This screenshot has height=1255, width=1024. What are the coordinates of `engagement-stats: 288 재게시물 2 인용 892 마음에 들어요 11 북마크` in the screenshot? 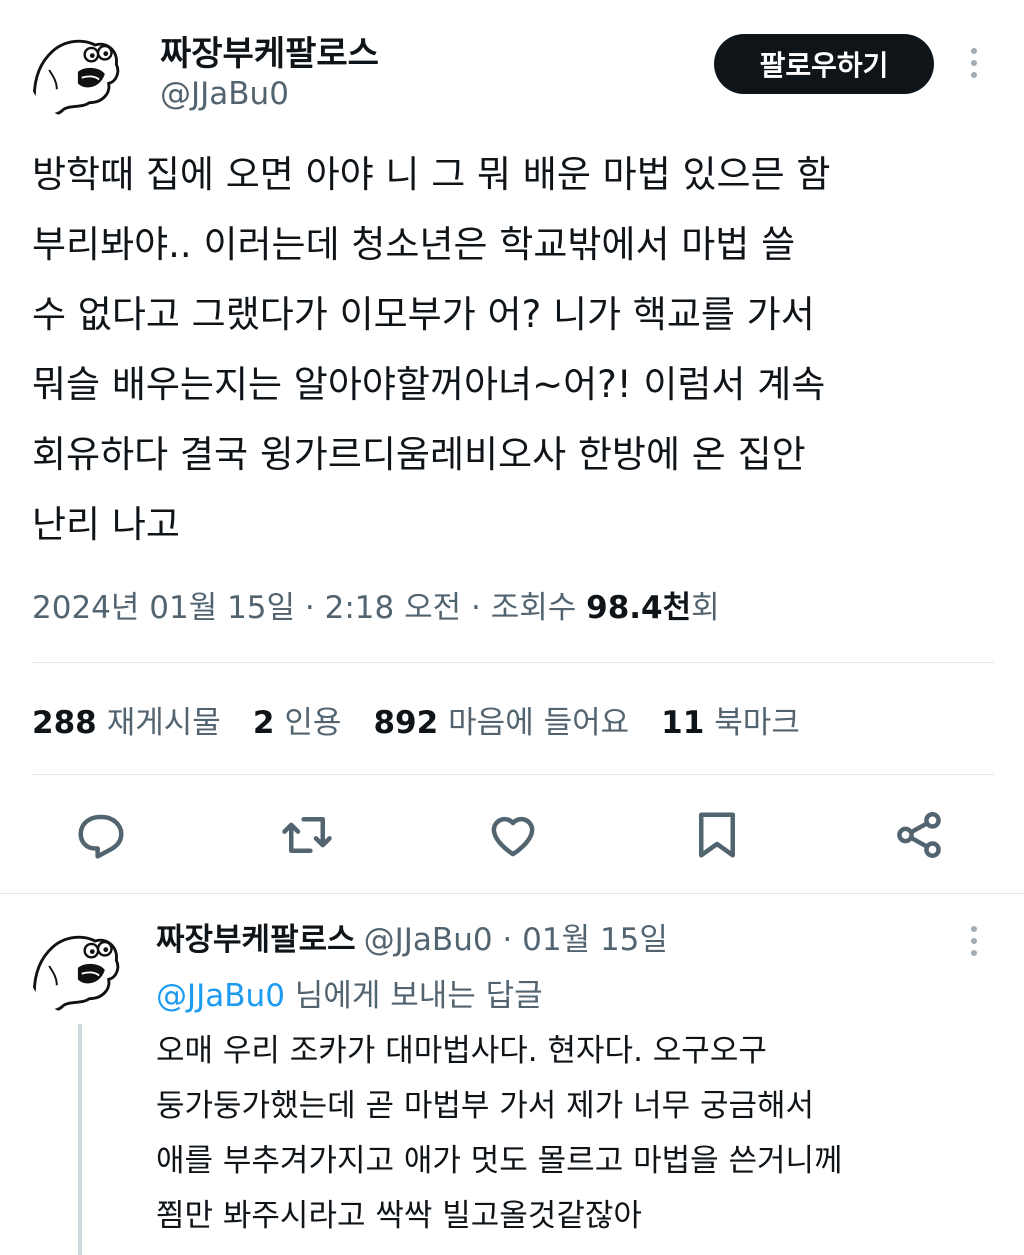 It's located at (416, 719).